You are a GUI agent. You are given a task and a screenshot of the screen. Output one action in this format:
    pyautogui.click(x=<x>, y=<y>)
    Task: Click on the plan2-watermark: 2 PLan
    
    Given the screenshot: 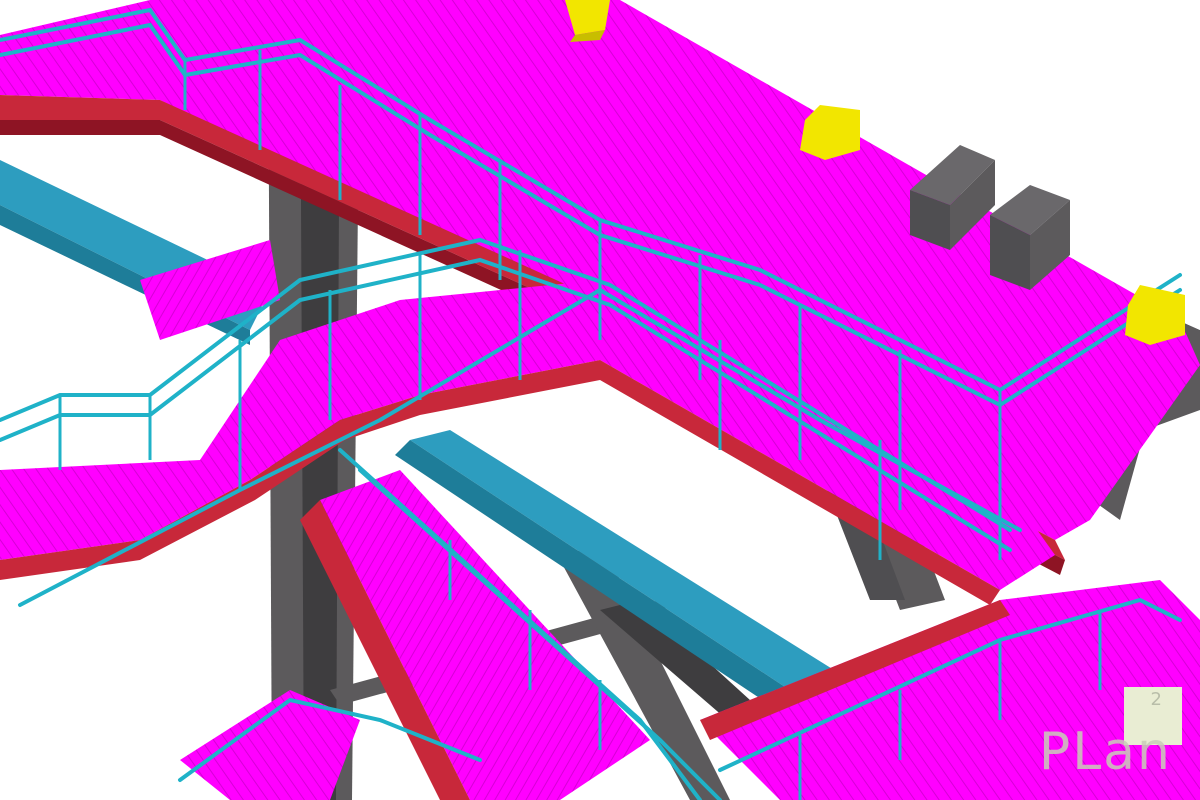 What is the action you would take?
    pyautogui.click(x=1107, y=734)
    